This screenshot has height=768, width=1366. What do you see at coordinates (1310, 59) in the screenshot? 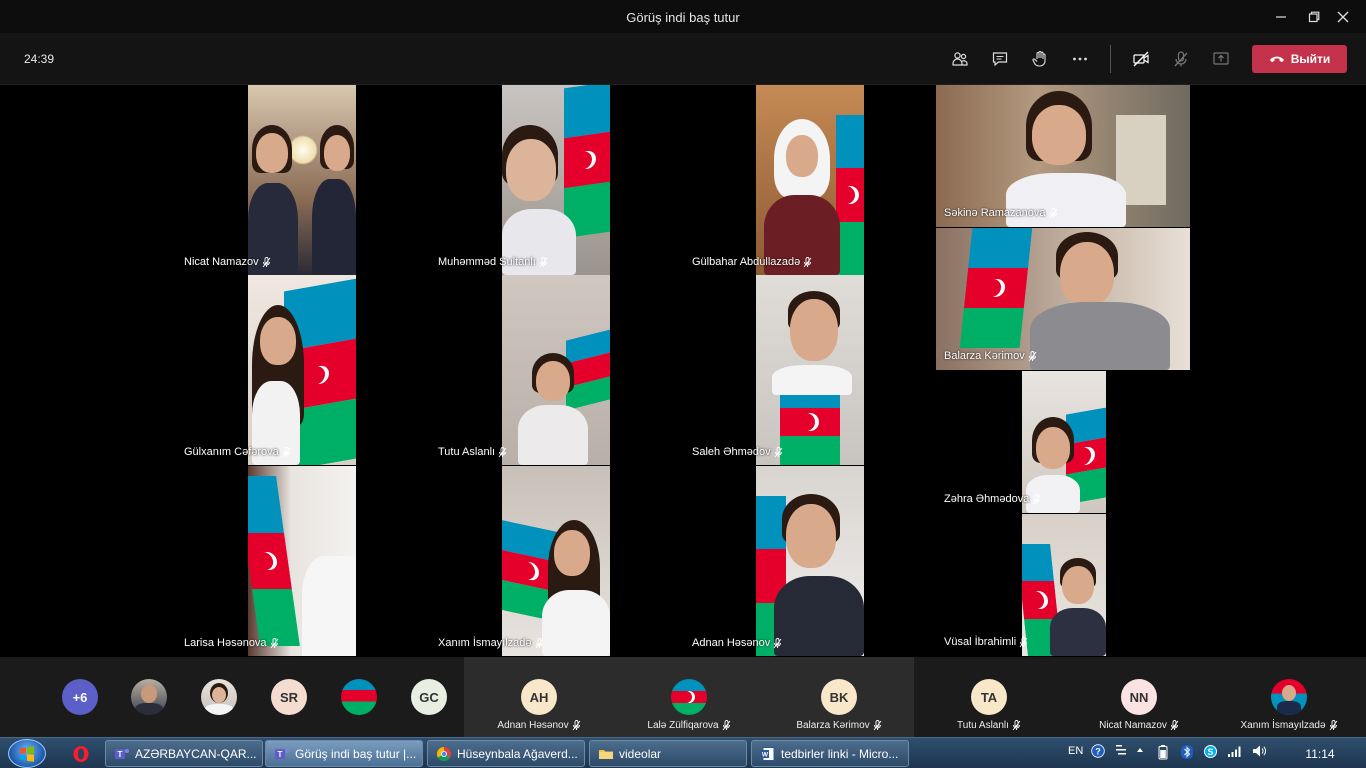
I see `leave-label: Выйти` at bounding box center [1310, 59].